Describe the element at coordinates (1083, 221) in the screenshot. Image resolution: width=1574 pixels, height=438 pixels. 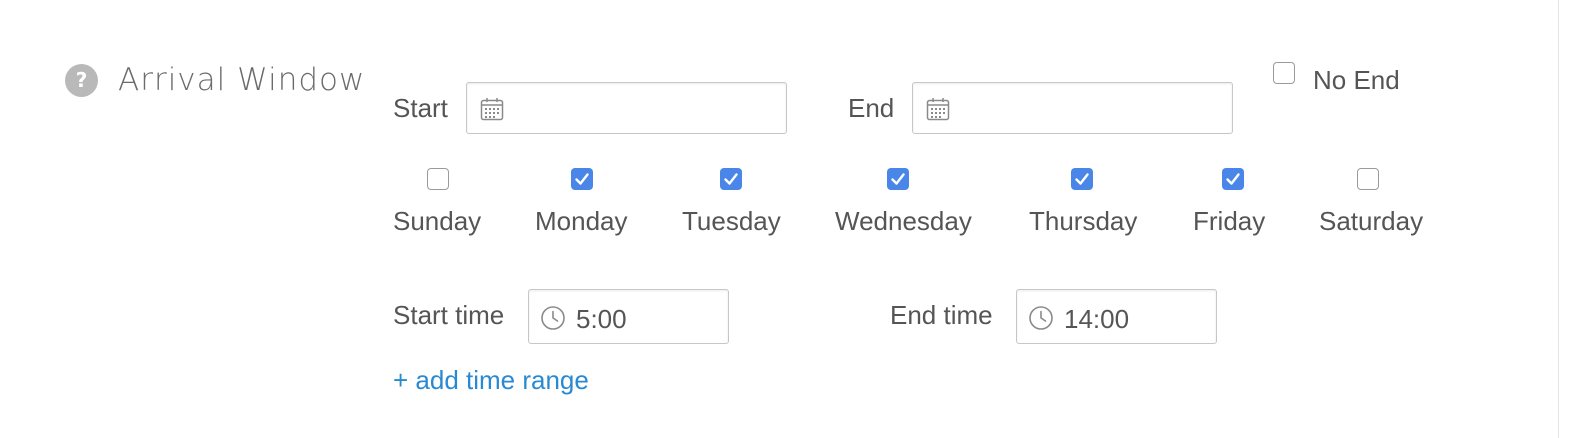
I see `day-label-thursday: Thursday` at that location.